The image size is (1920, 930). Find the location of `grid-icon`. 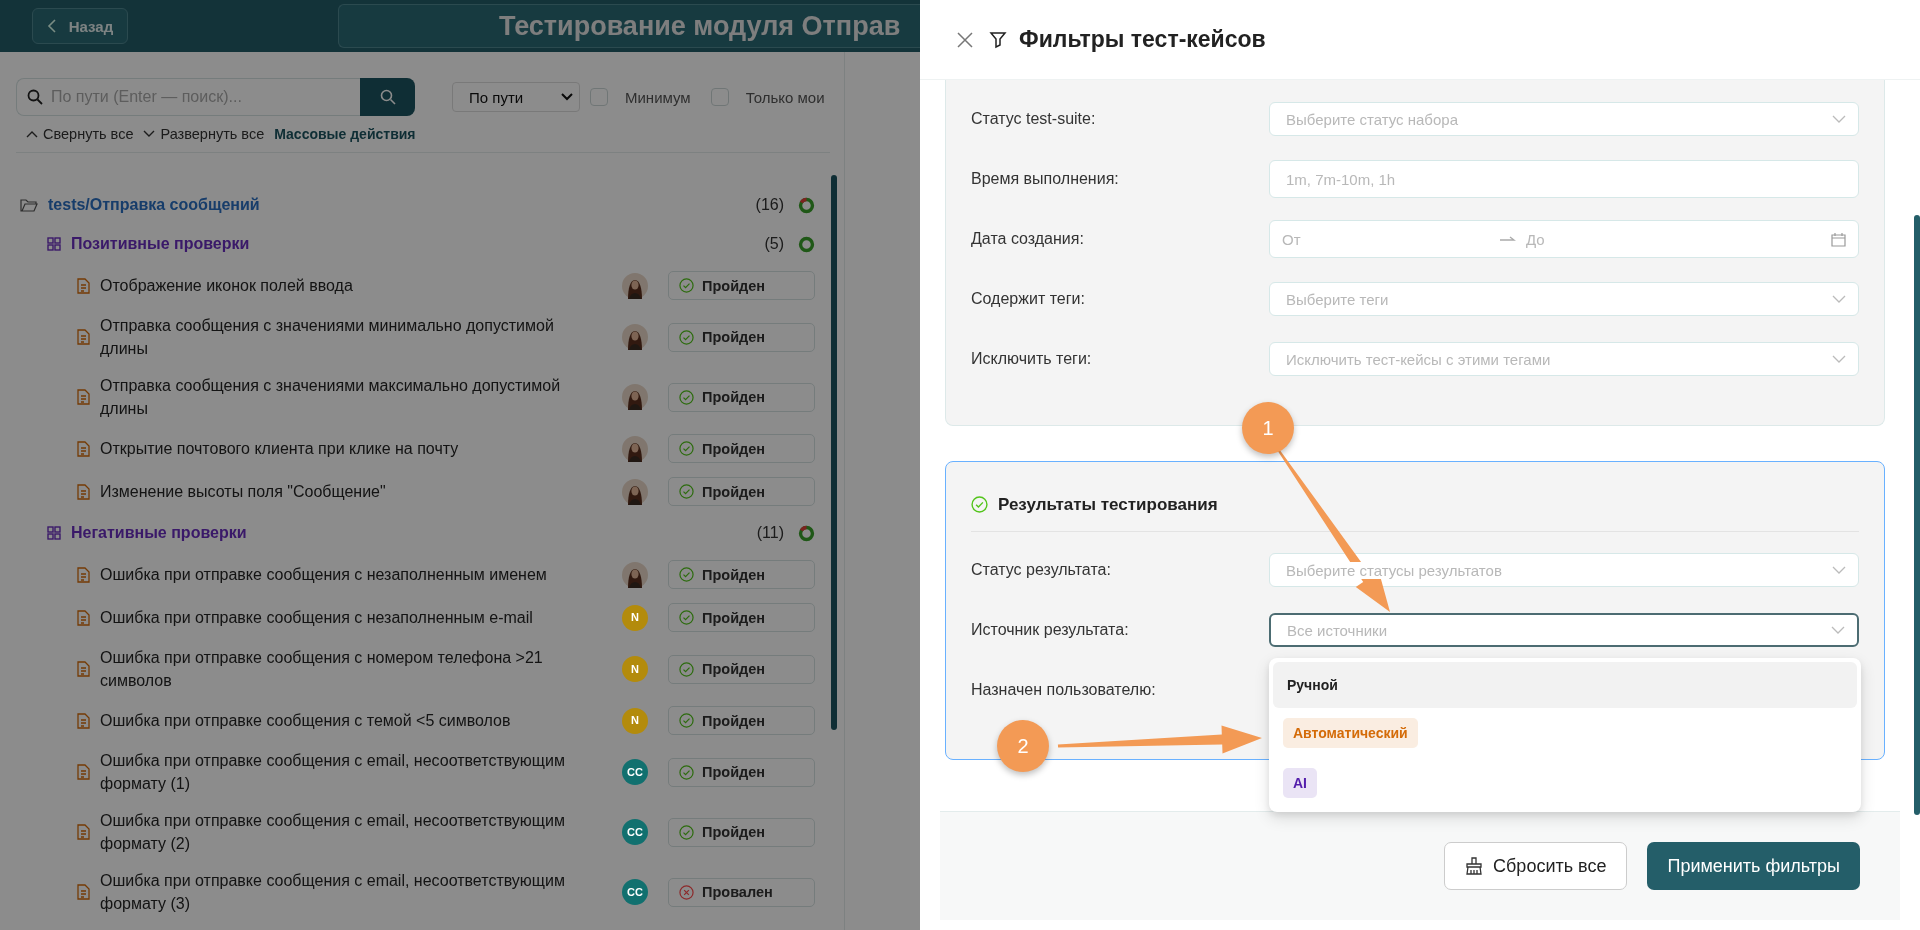

grid-icon is located at coordinates (54, 244).